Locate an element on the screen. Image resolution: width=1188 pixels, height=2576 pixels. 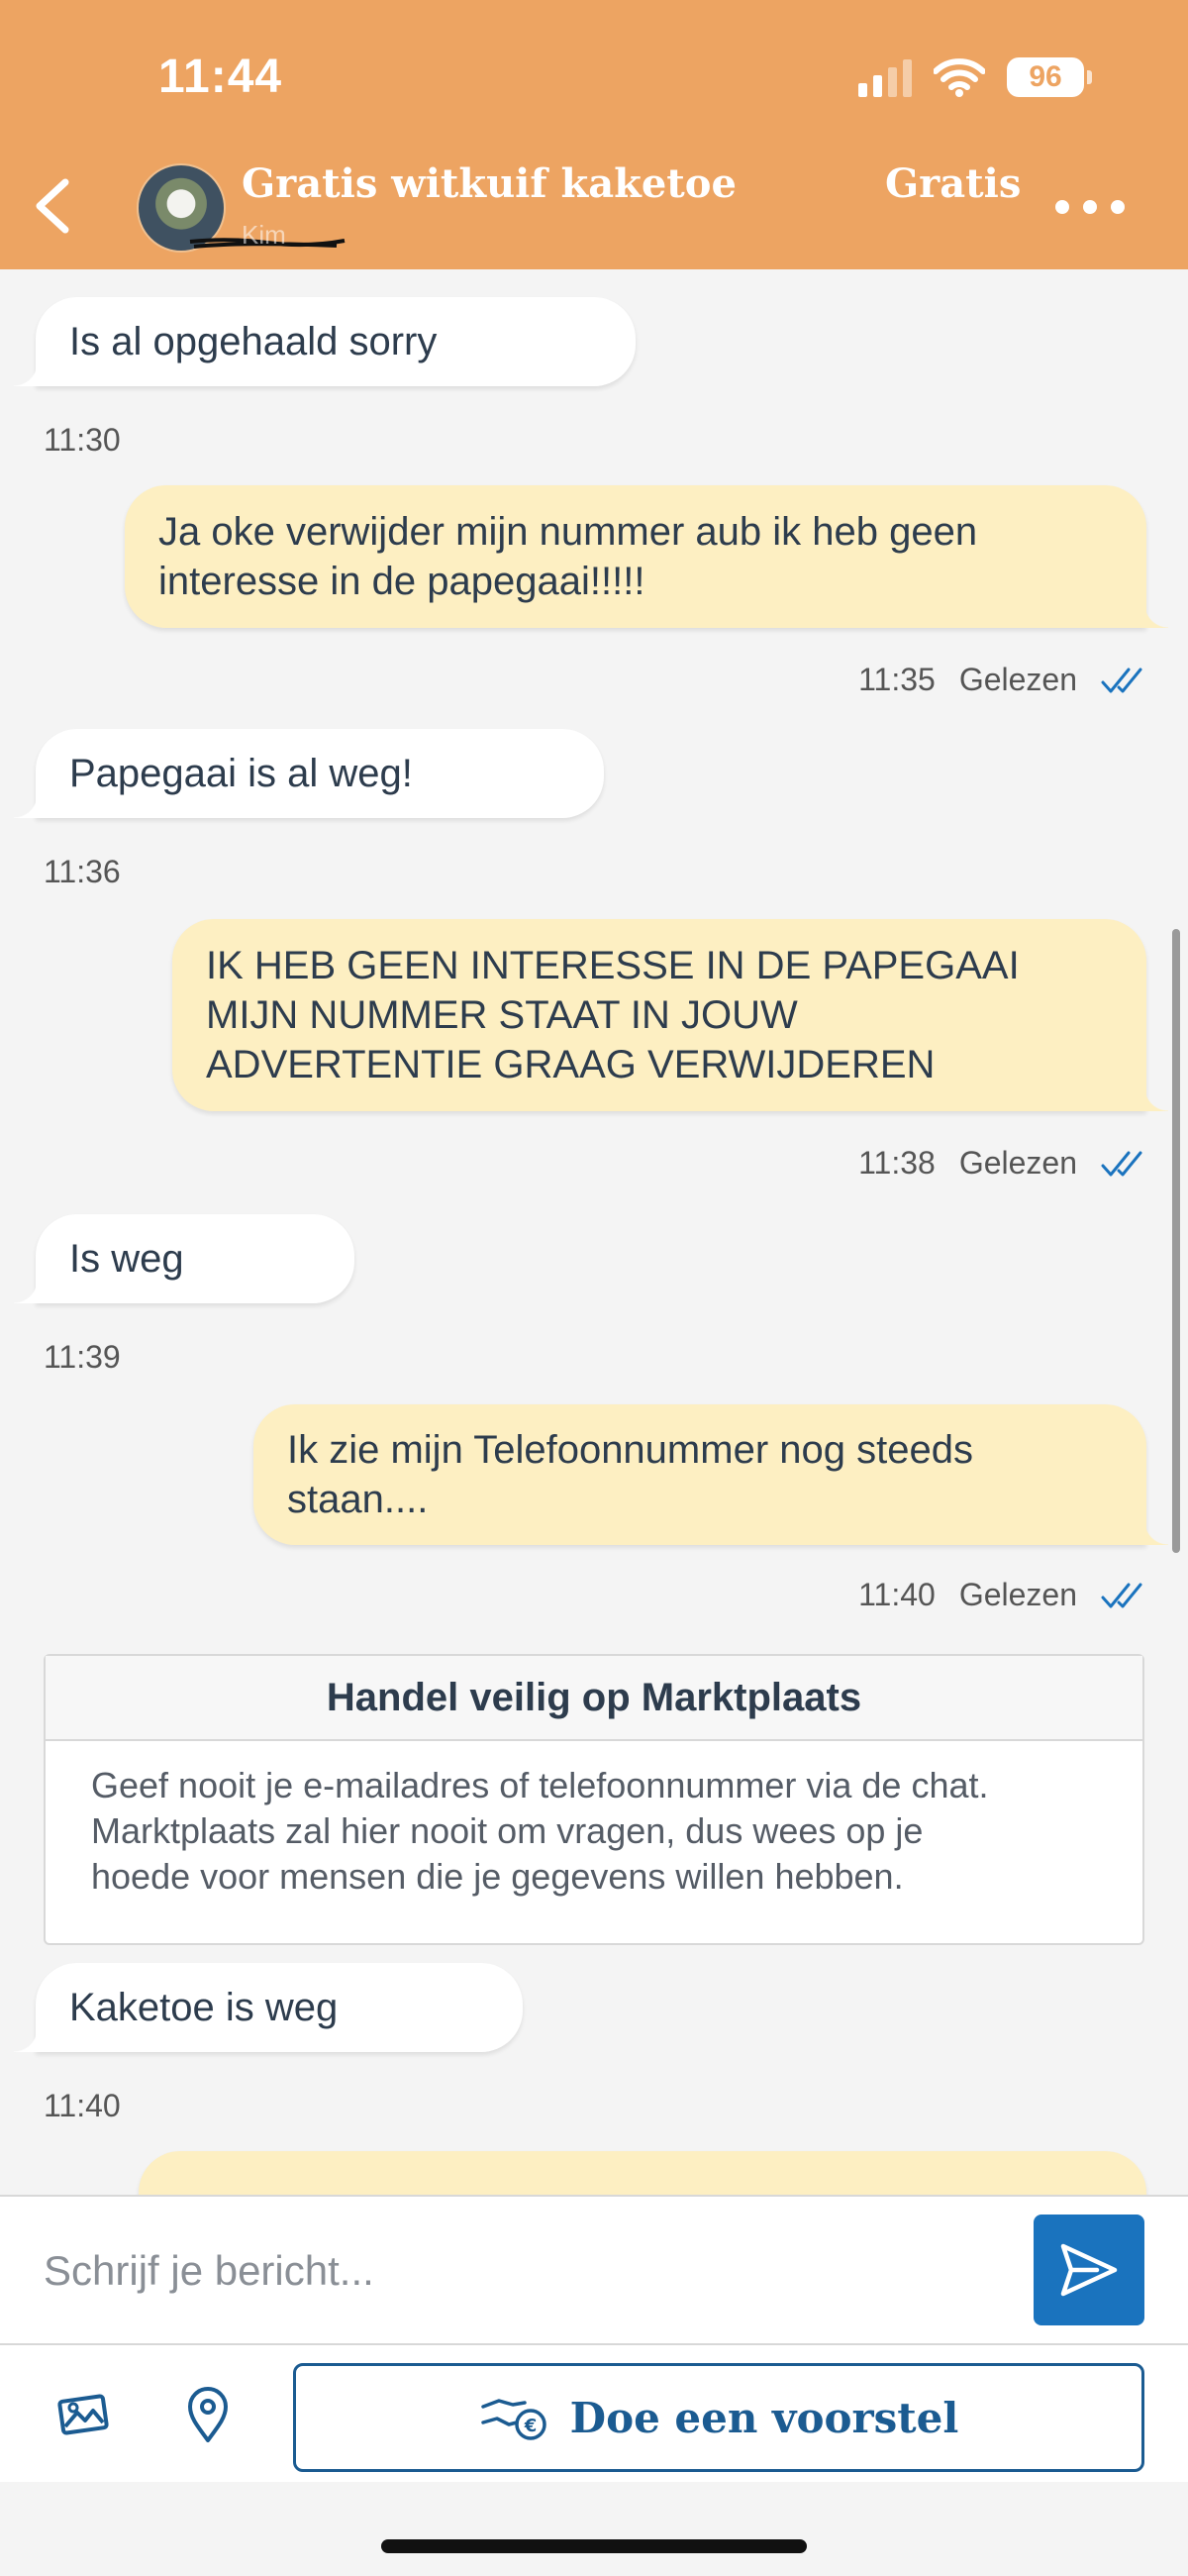
message-meta: 11:40 Gelezen is located at coordinates (1001, 1595).